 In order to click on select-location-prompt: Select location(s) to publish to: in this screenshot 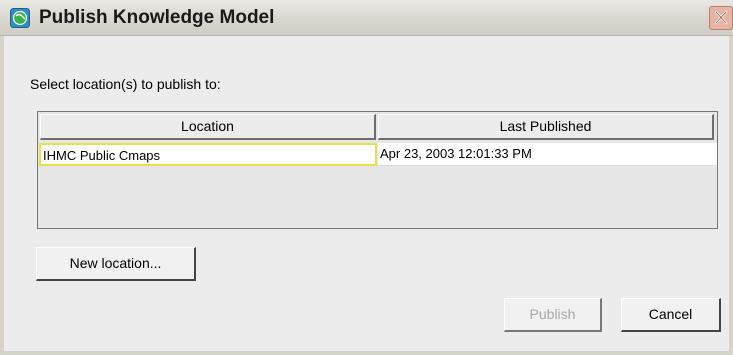, I will do `click(125, 84)`.